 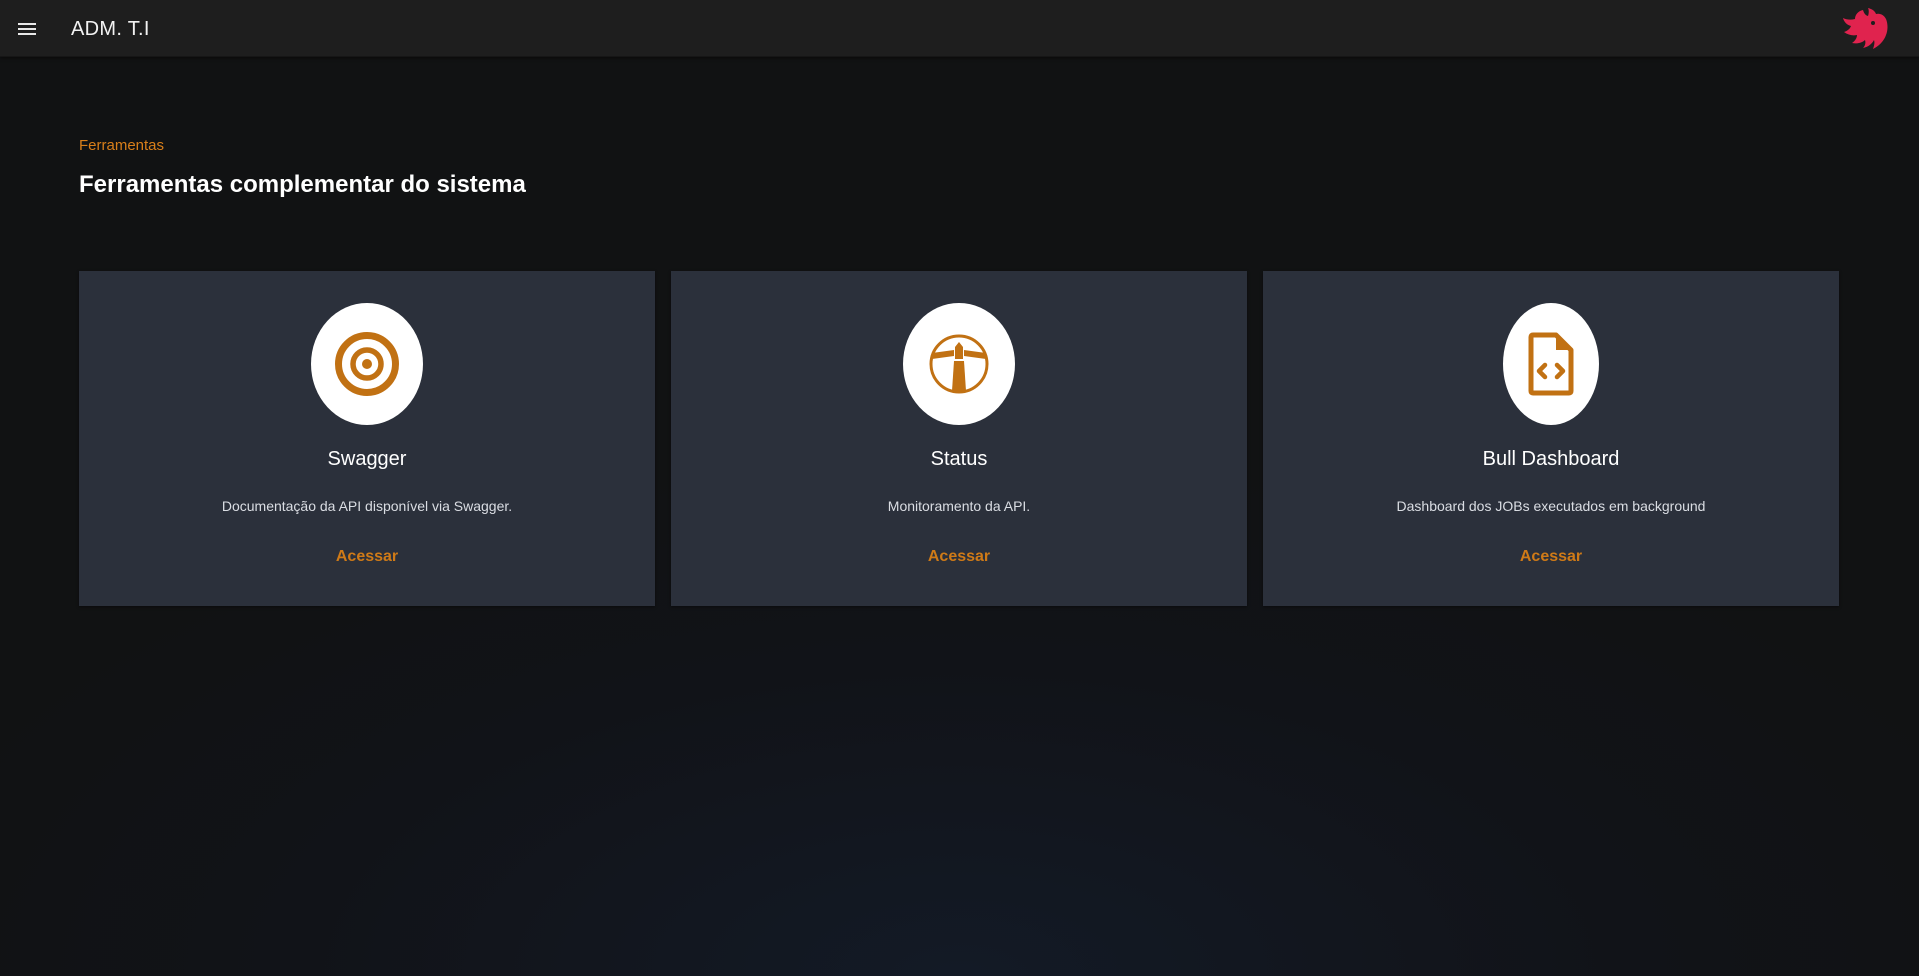 I want to click on hamburger-menu-icon, so click(x=27, y=29).